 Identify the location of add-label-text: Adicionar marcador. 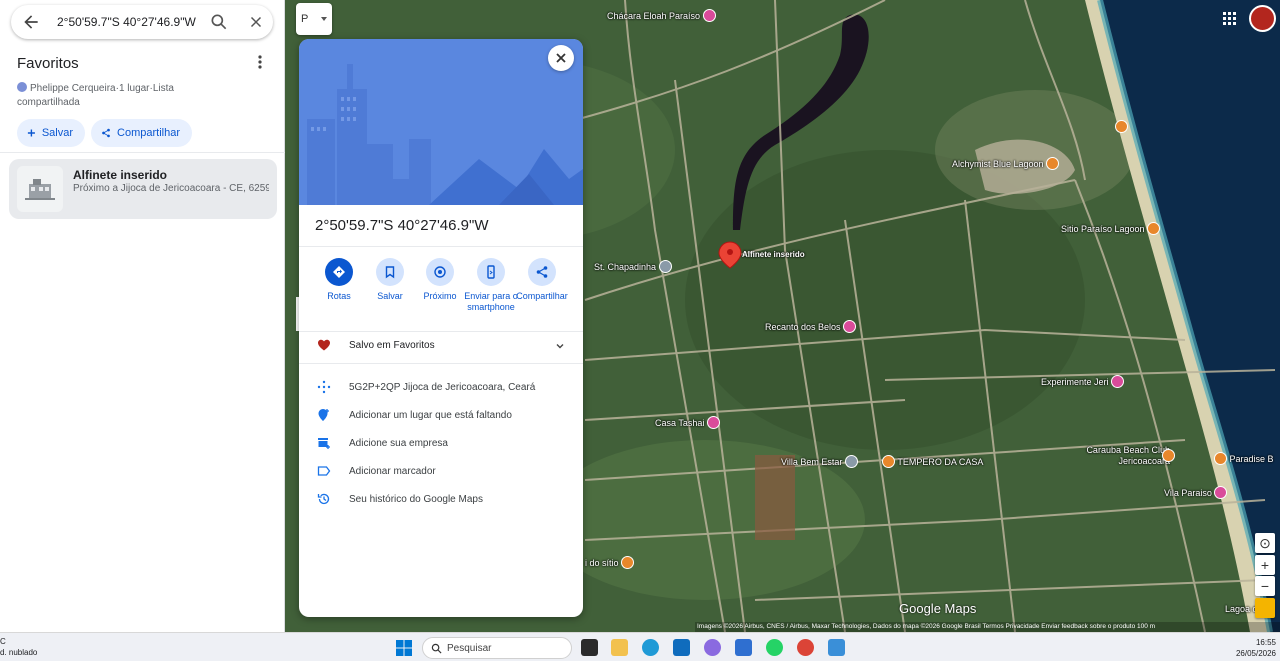
(392, 471).